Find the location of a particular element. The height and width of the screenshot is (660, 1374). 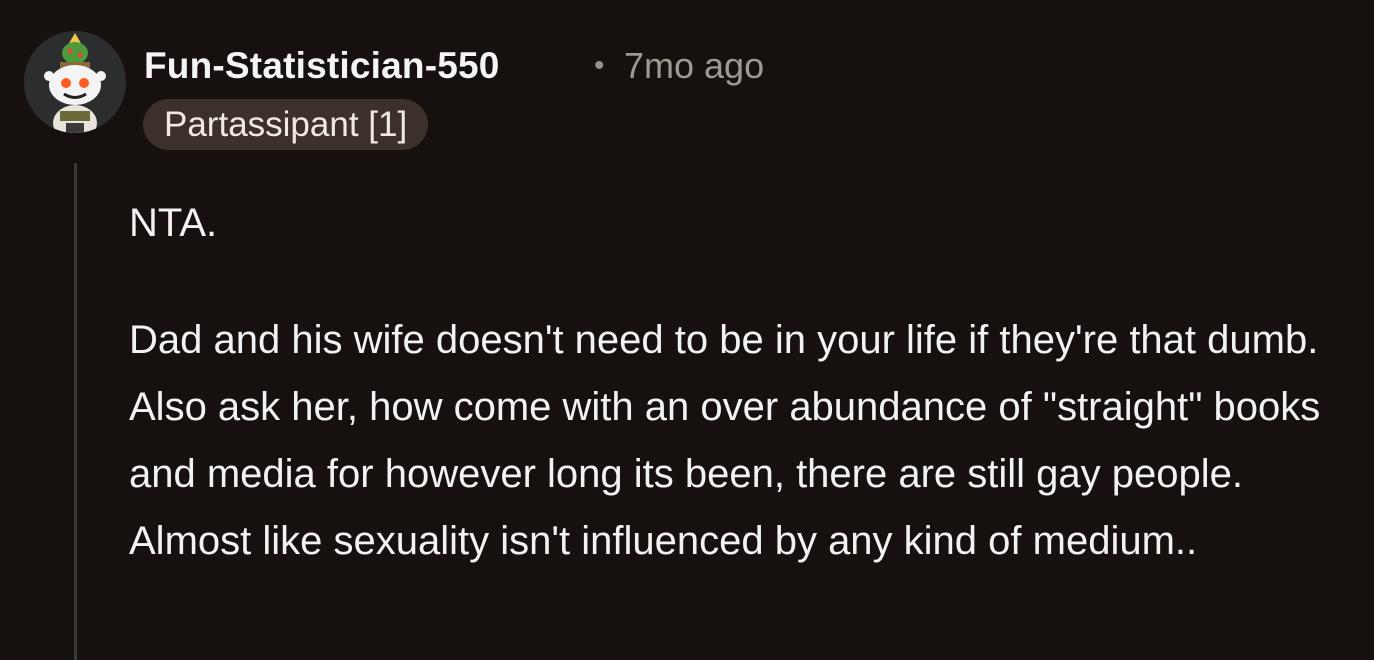

user-avatar is located at coordinates (75, 82).